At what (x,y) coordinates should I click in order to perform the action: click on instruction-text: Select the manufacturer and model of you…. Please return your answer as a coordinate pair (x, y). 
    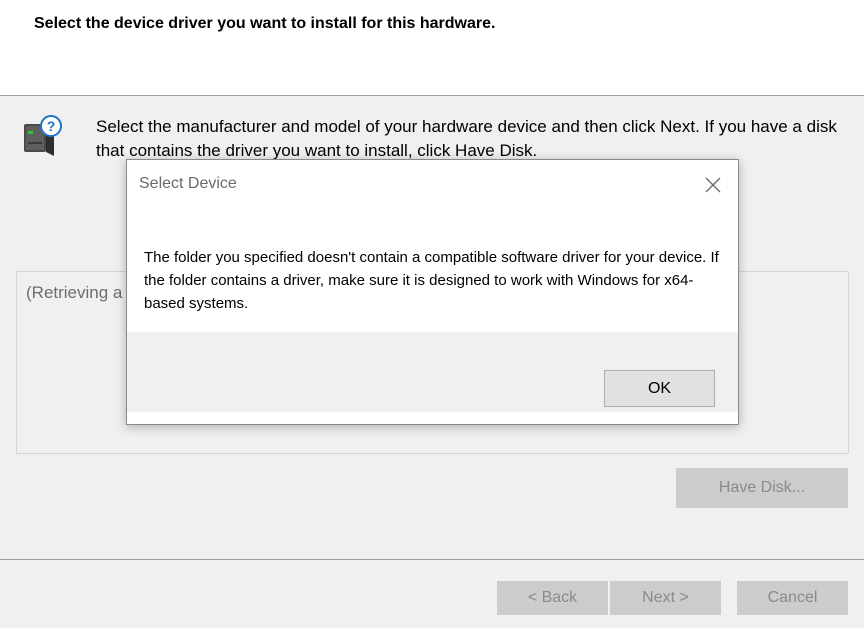
    Looking at the image, I should click on (466, 138).